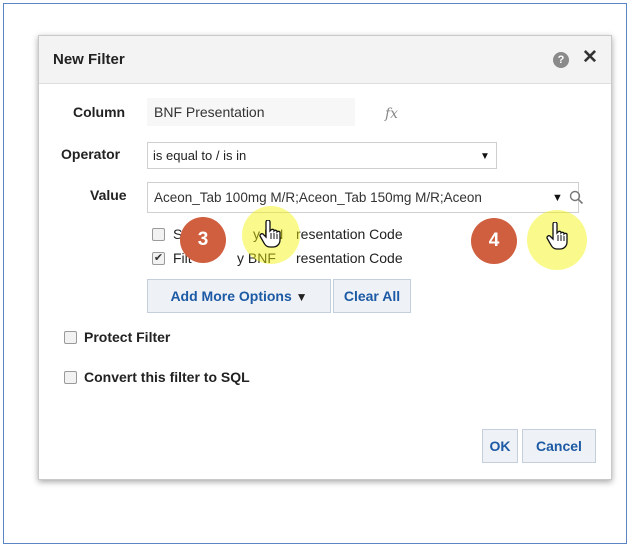  What do you see at coordinates (372, 296) in the screenshot?
I see `clear-all-button: Clear All` at bounding box center [372, 296].